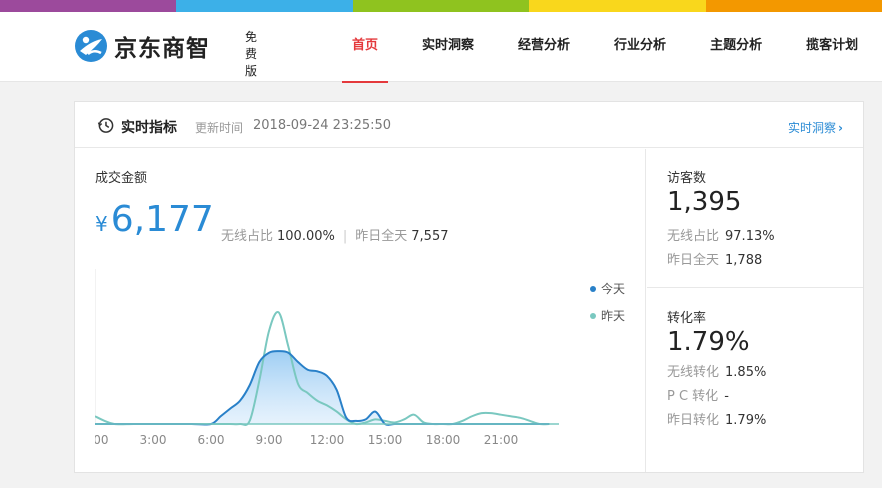 The height and width of the screenshot is (488, 882). Describe the element at coordinates (613, 316) in the screenshot. I see `legend-label-yesterday: 昨天` at that location.